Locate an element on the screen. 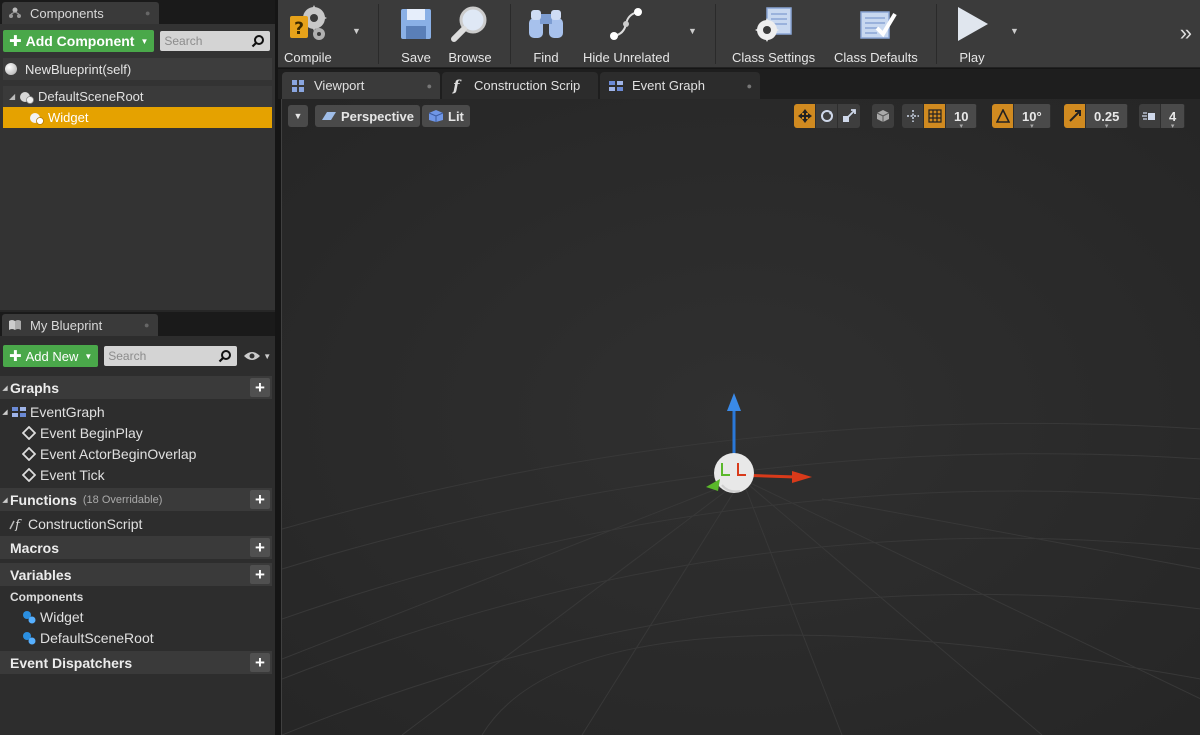  compile-button: ? Compile is located at coordinates (308, 34).